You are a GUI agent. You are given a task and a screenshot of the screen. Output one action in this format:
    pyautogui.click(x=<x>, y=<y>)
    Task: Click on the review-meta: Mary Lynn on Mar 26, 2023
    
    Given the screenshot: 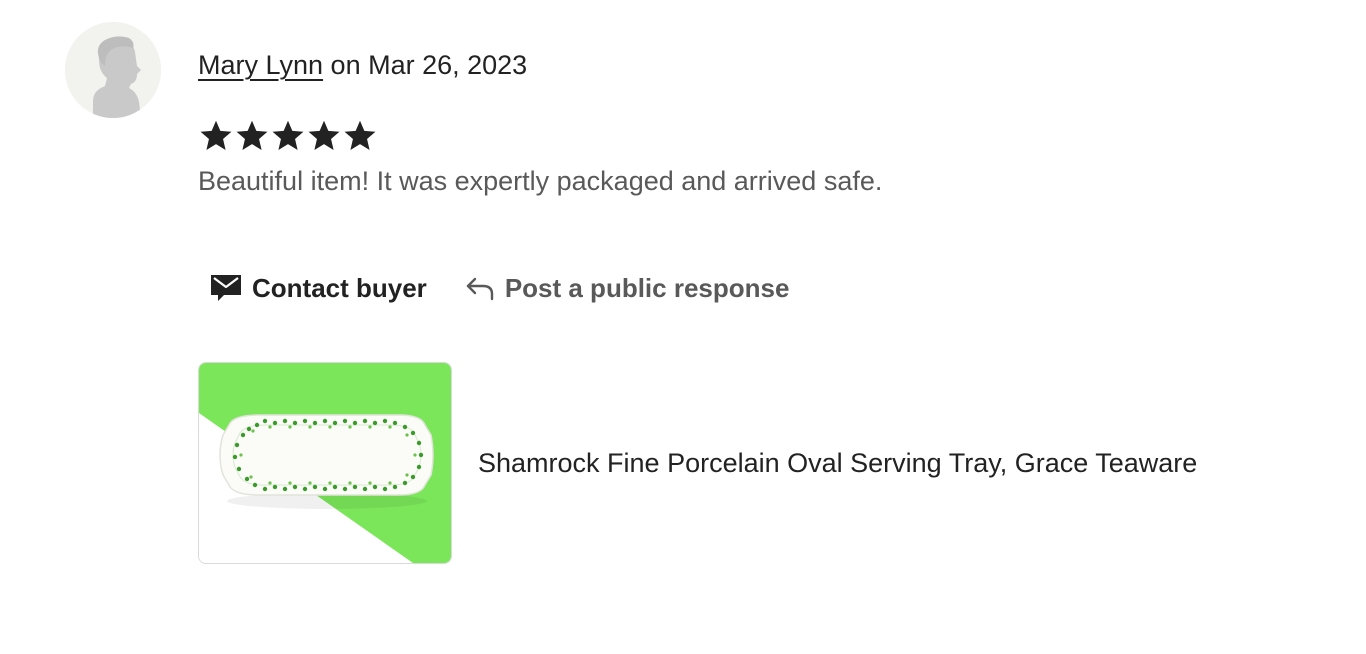 What is the action you would take?
    pyautogui.click(x=362, y=65)
    